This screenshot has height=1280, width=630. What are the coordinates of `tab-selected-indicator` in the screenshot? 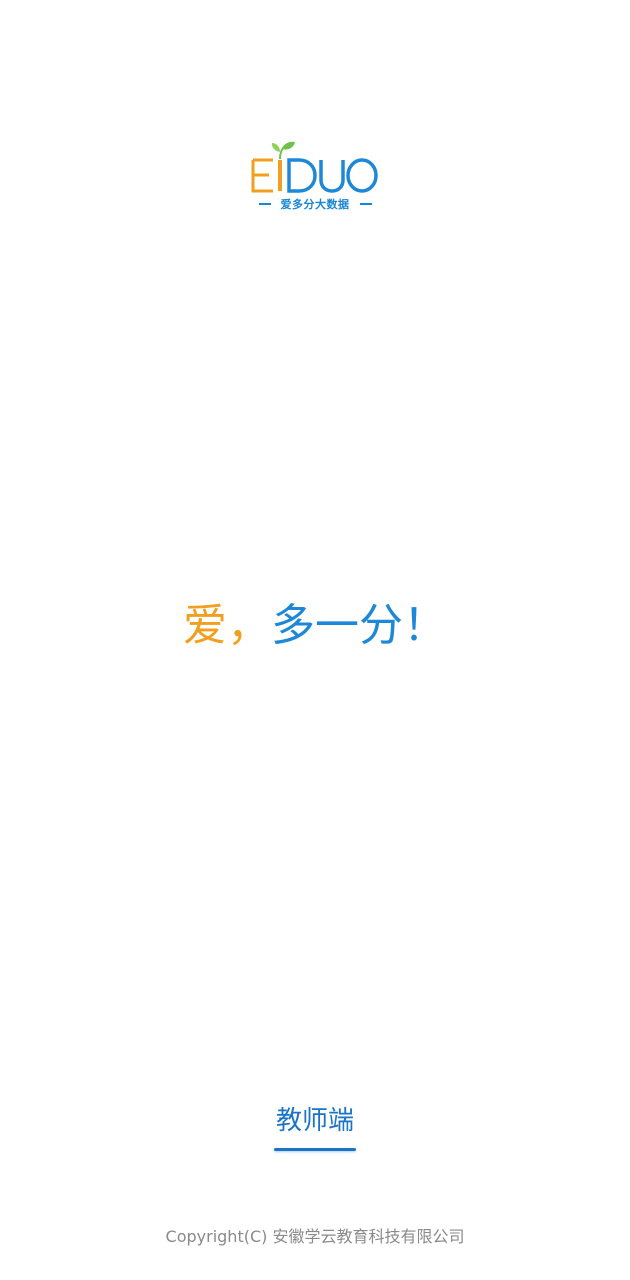 It's located at (315, 1149).